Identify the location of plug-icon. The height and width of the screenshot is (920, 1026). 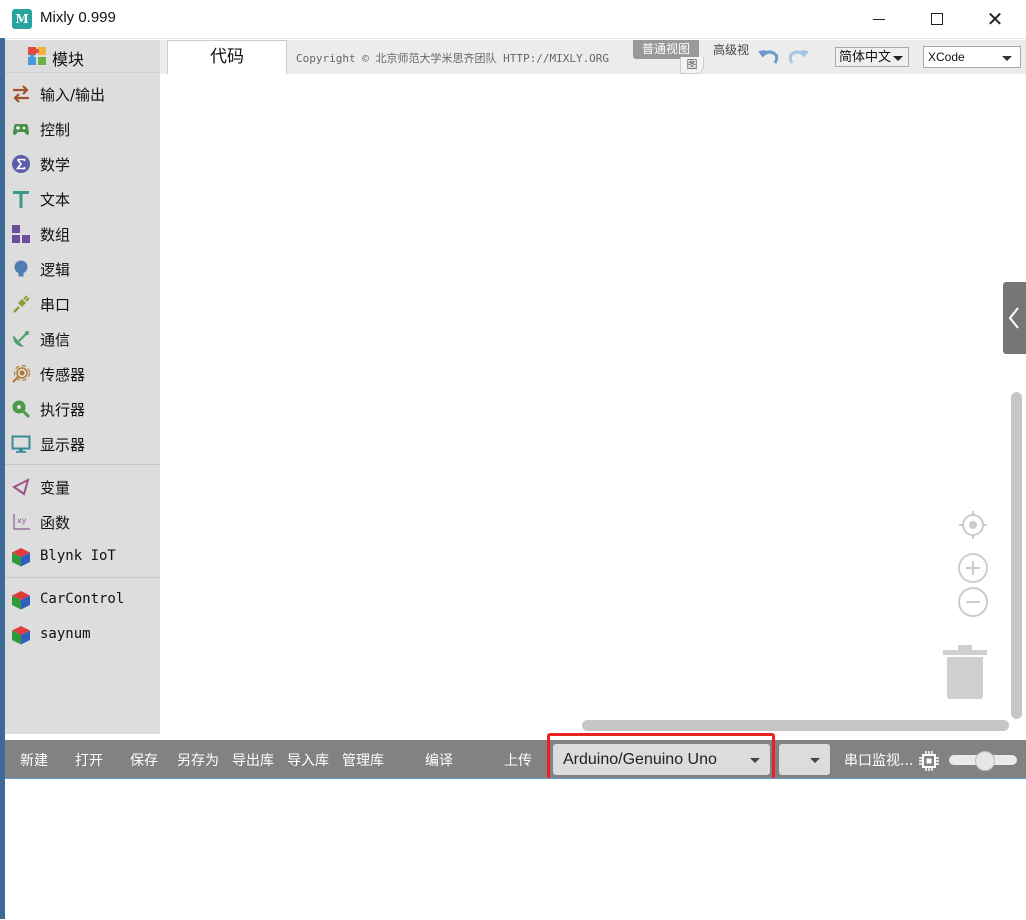
(21, 304).